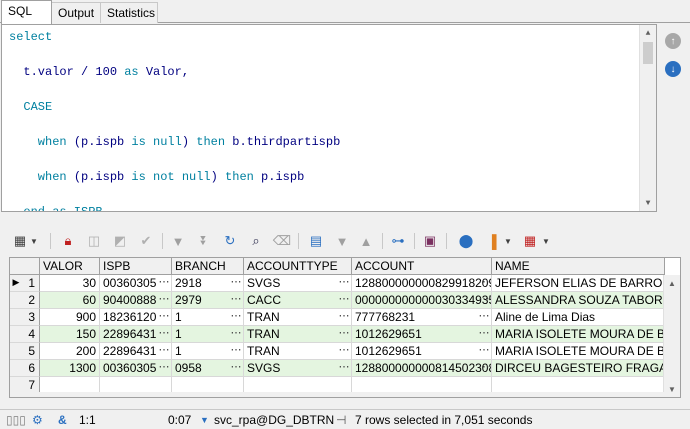 Image resolution: width=690 pixels, height=429 pixels. What do you see at coordinates (337, 394) in the screenshot?
I see `grid-horizontal-scrollbar` at bounding box center [337, 394].